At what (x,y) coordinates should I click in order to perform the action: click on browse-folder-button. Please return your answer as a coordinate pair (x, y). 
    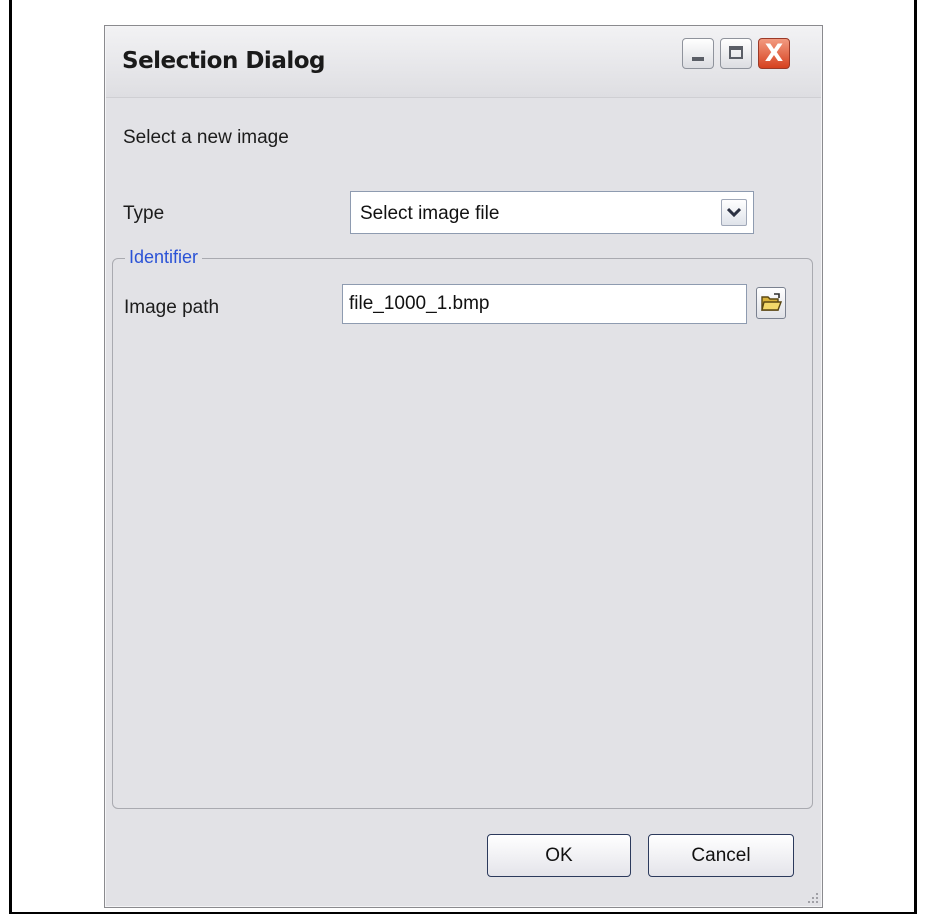
    Looking at the image, I should click on (771, 303).